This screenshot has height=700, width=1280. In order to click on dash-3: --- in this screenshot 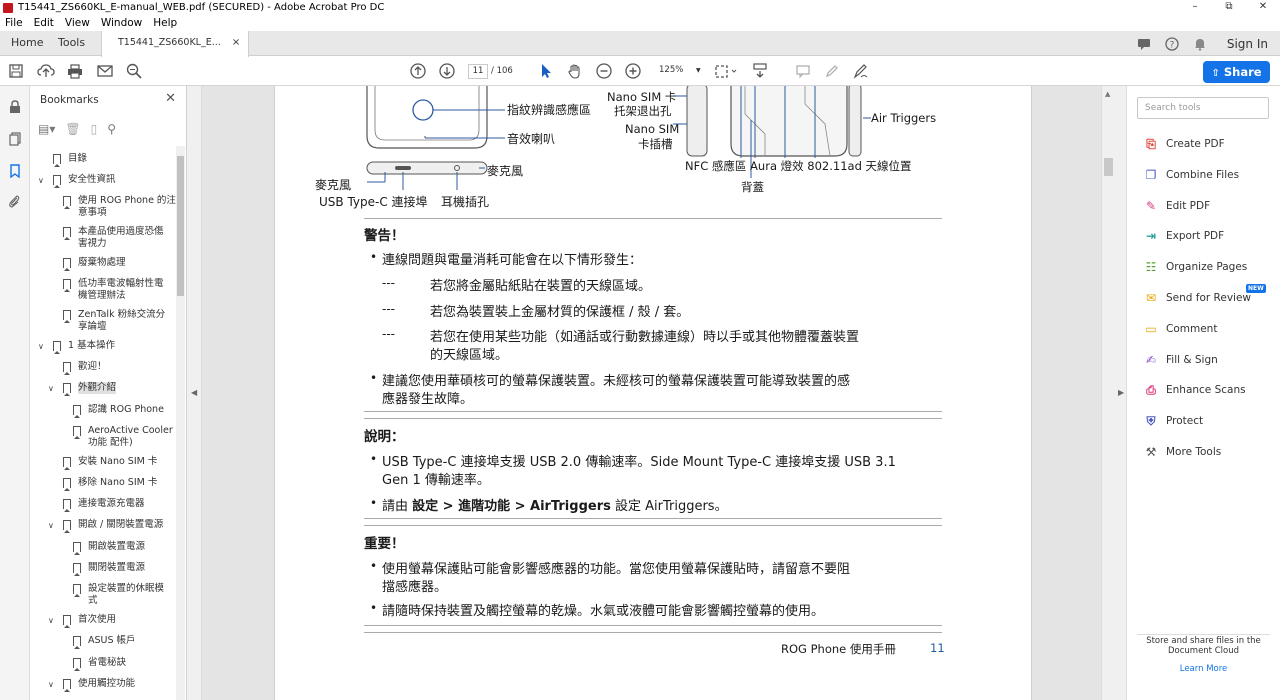, I will do `click(388, 334)`.